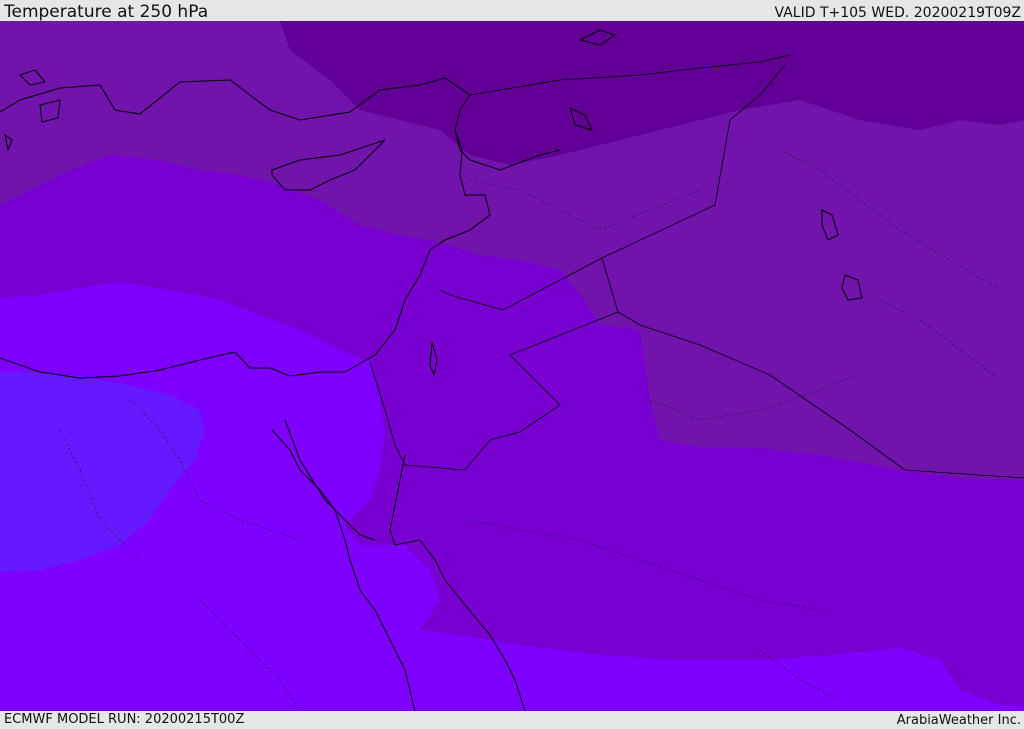 This screenshot has height=729, width=1024. What do you see at coordinates (124, 719) in the screenshot?
I see `model-run-label: ECMWF MODEL RUN: 20200215T00Z` at bounding box center [124, 719].